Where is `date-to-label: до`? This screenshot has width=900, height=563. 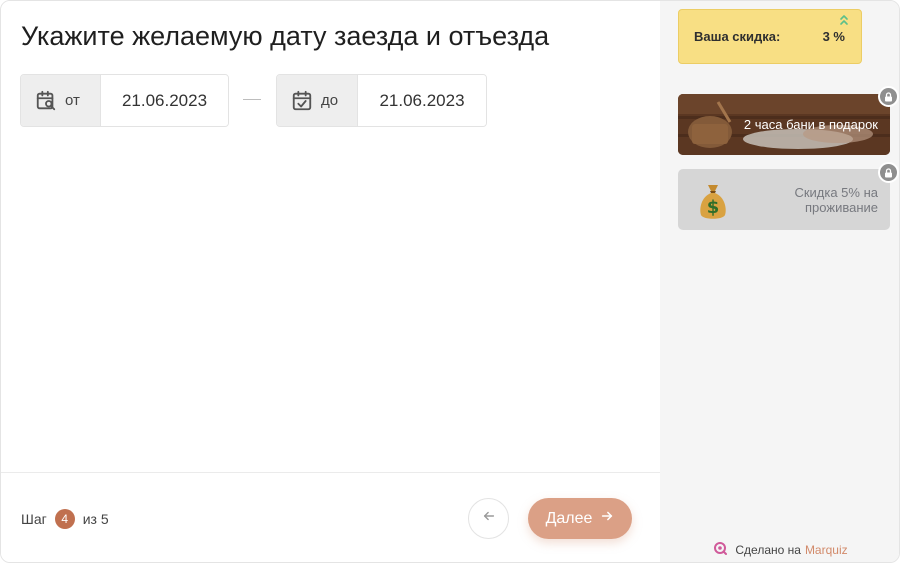
date-to-label: до is located at coordinates (330, 100).